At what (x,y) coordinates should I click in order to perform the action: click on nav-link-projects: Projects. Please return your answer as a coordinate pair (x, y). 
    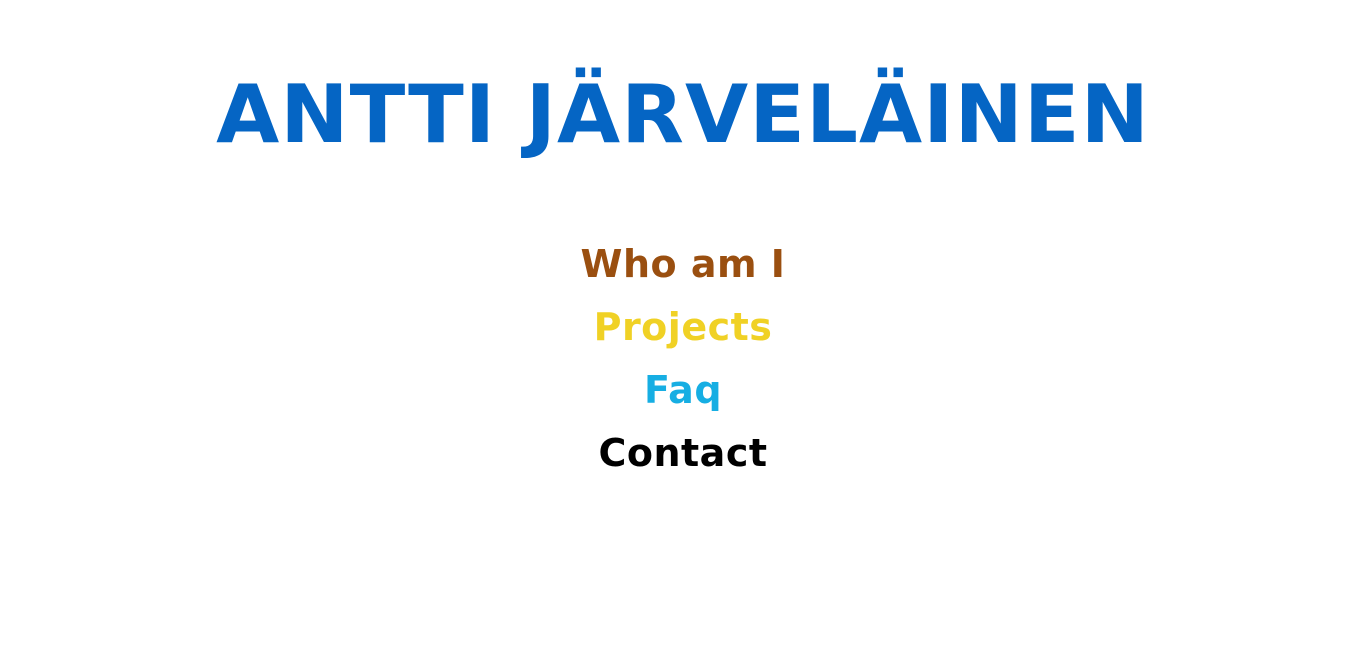
    Looking at the image, I should click on (683, 330).